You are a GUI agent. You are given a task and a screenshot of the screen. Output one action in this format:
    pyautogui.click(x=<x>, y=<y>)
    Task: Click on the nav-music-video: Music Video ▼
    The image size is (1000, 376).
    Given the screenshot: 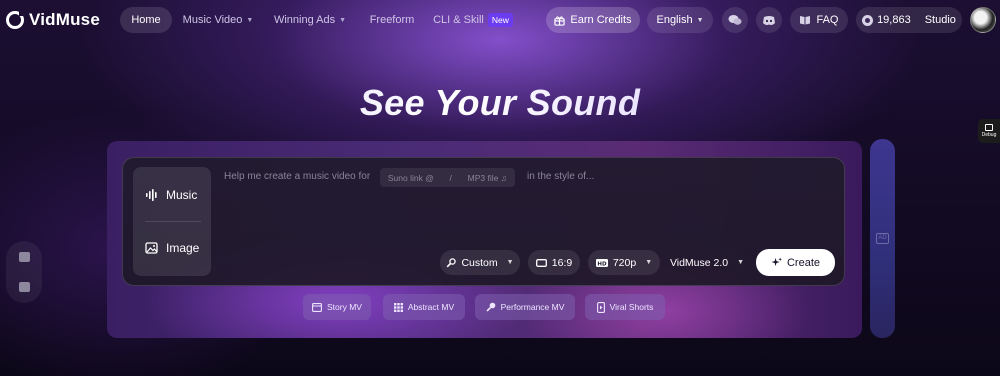 What is the action you would take?
    pyautogui.click(x=218, y=20)
    